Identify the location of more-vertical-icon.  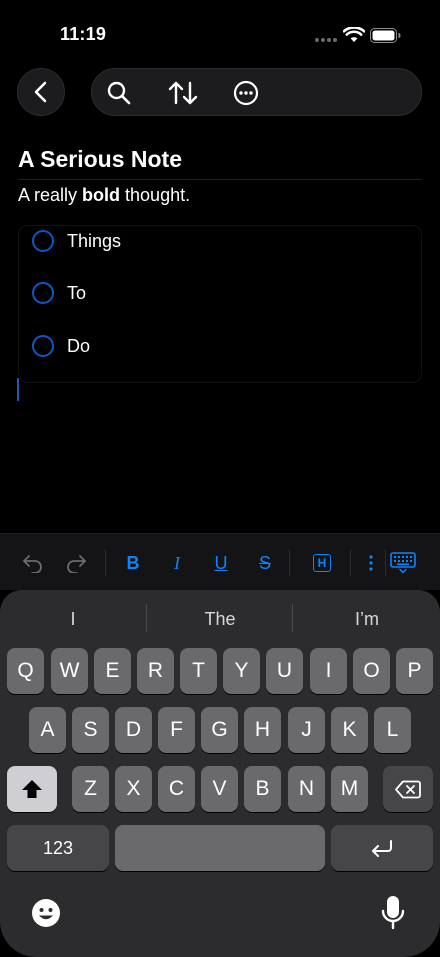
(371, 563).